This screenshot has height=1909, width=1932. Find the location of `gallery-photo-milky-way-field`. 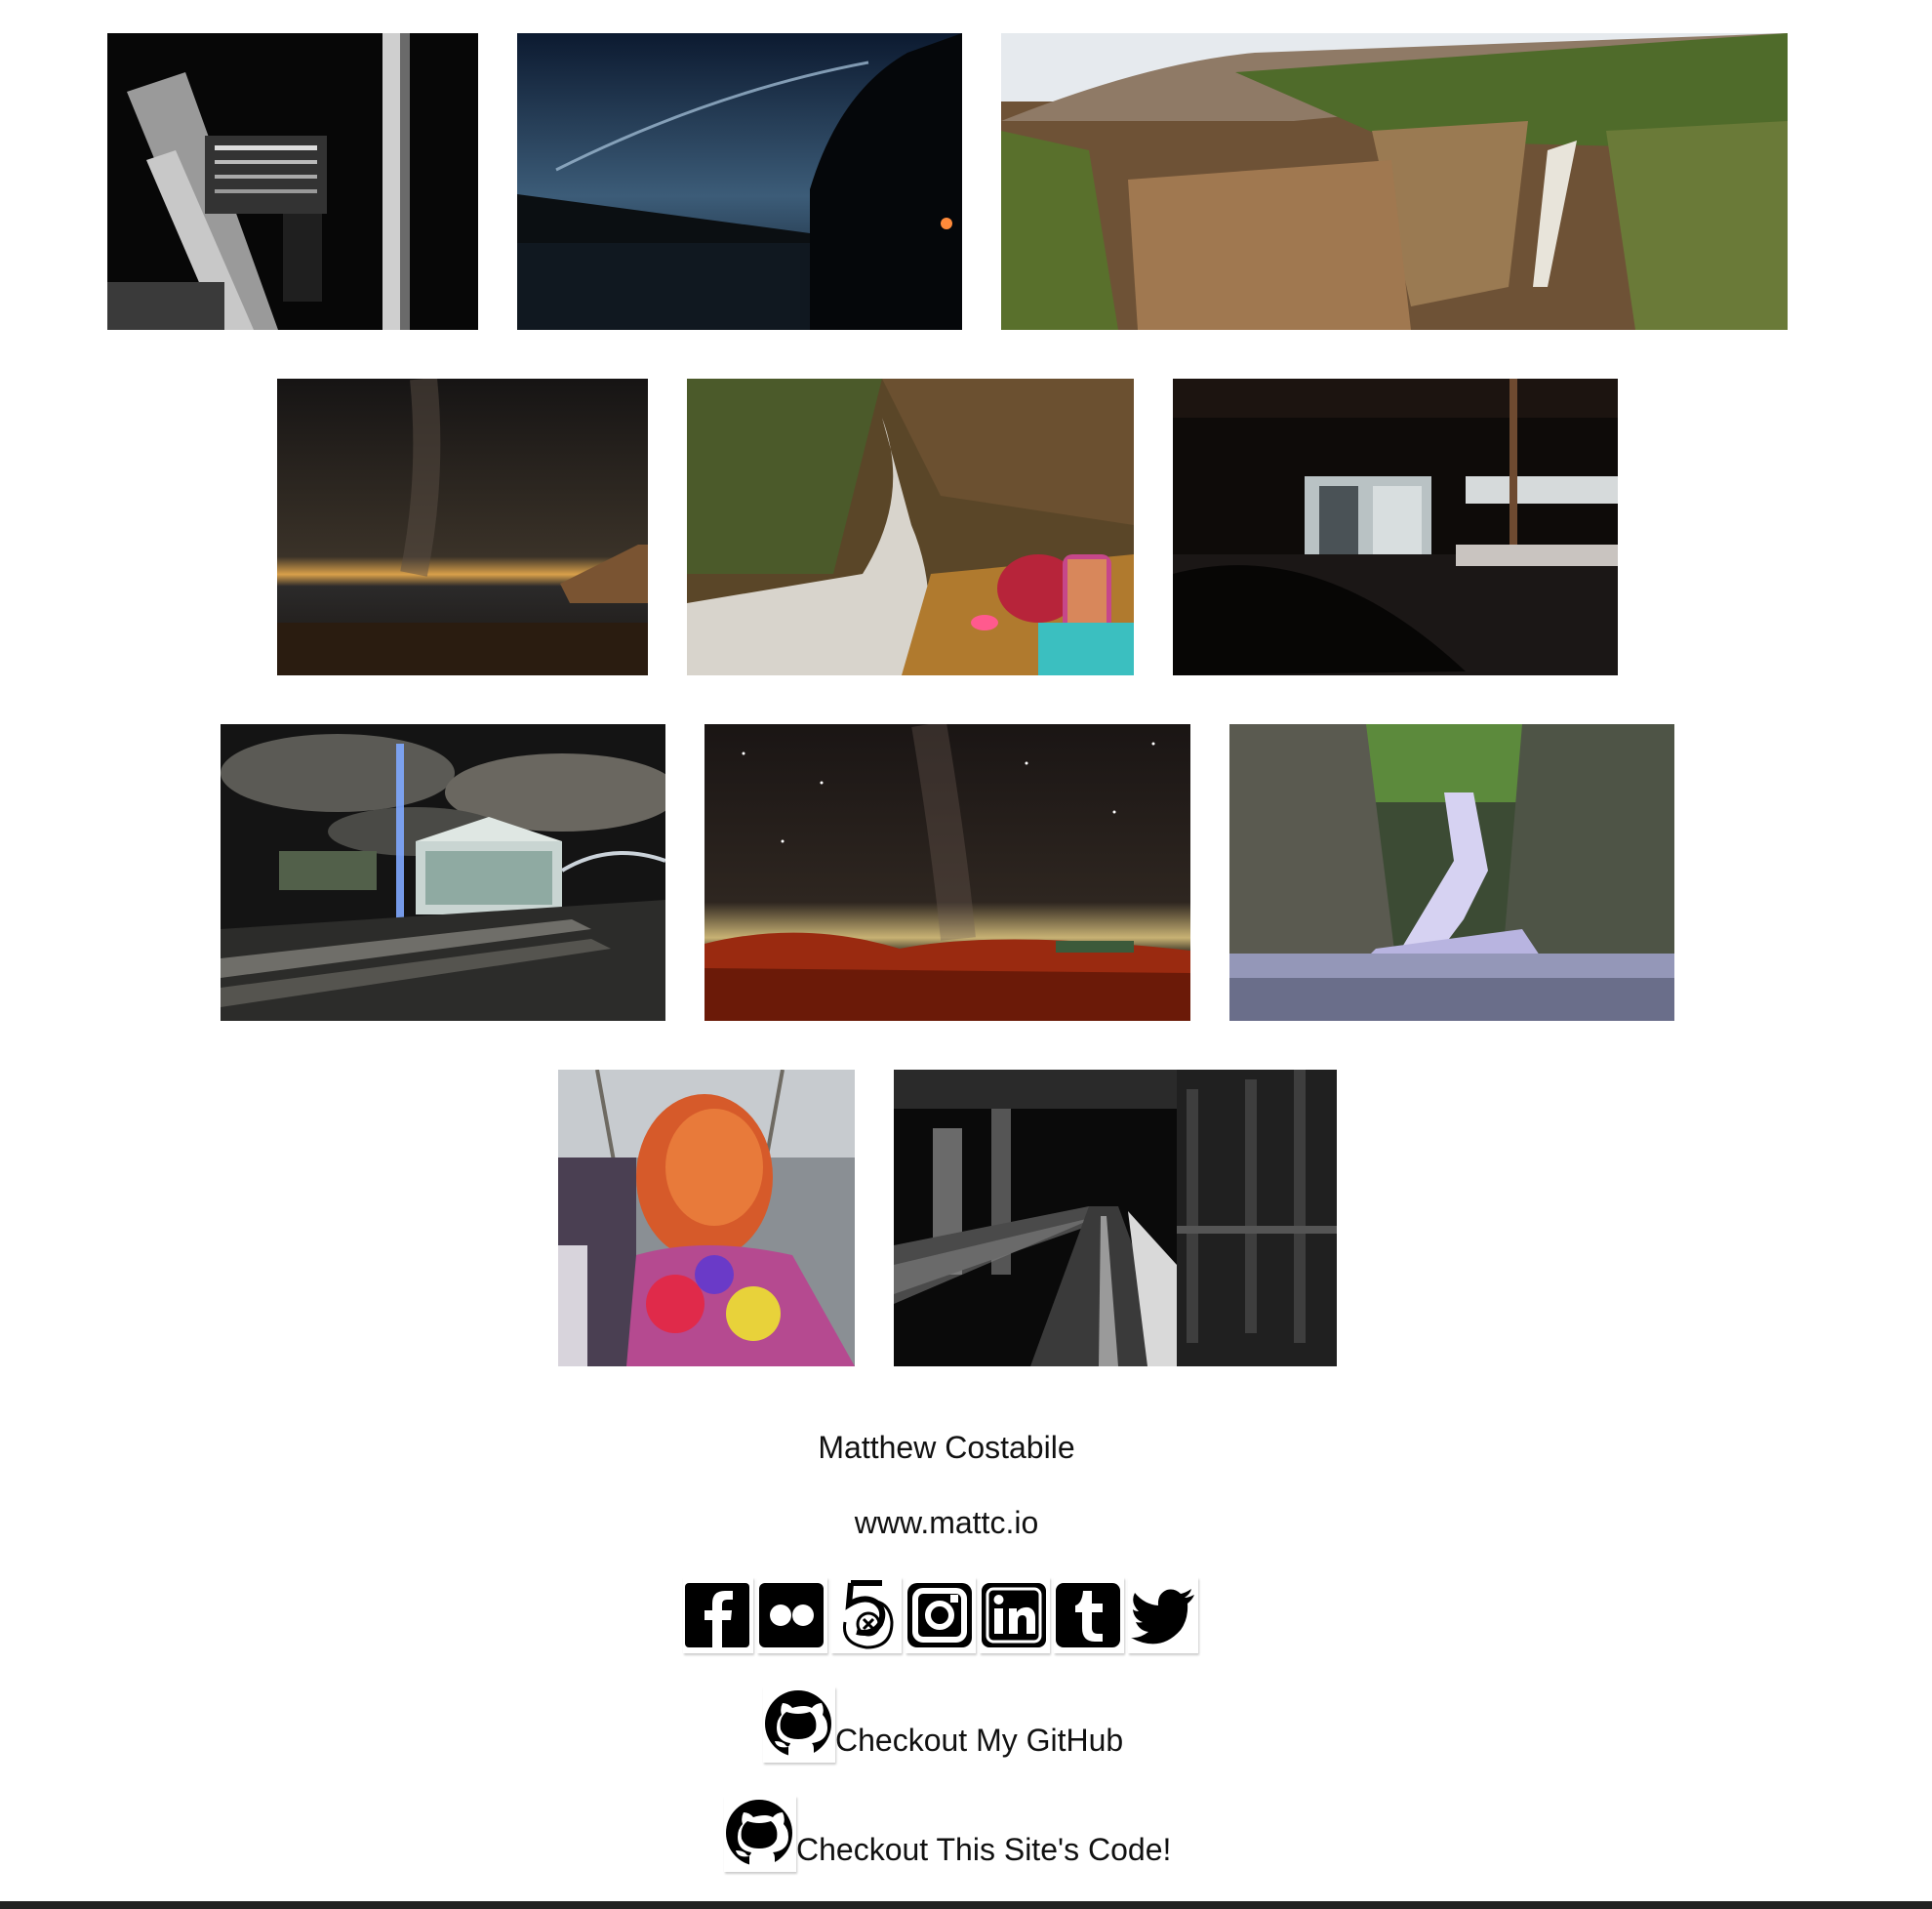

gallery-photo-milky-way-field is located at coordinates (947, 872).